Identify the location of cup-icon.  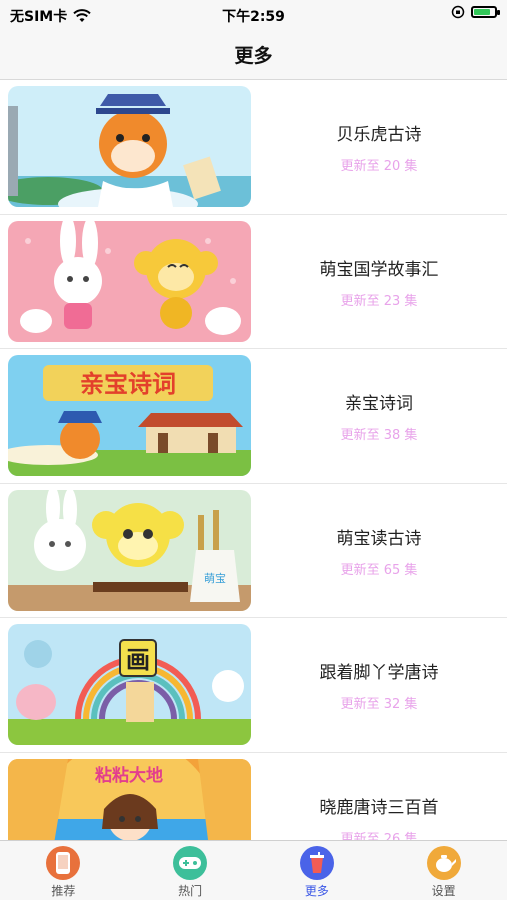
(316, 863).